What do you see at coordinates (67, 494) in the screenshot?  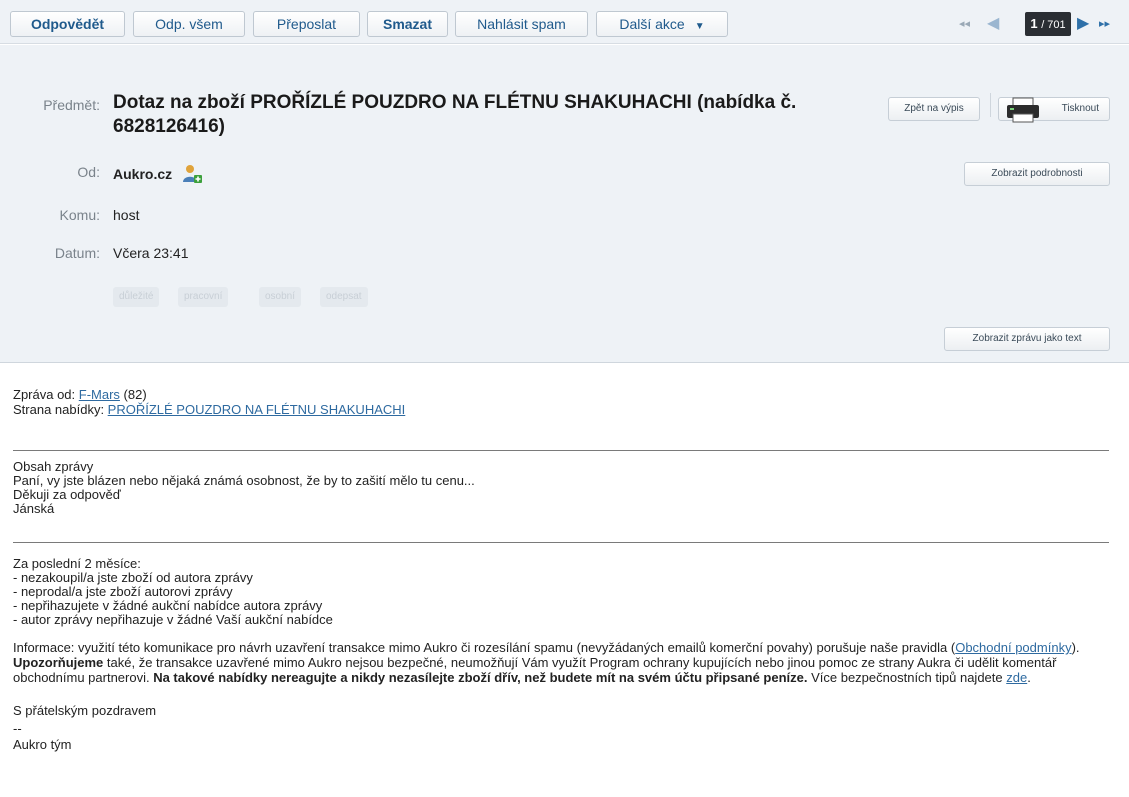 I see `content-line: Děkuji za odpověď` at bounding box center [67, 494].